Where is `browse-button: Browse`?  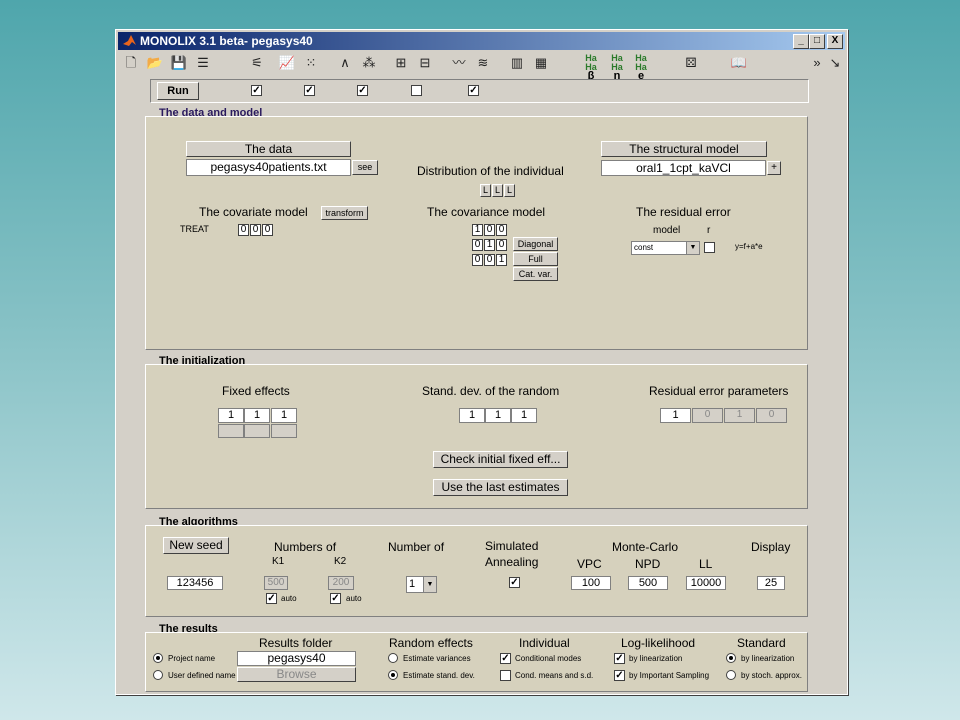
browse-button: Browse is located at coordinates (296, 674).